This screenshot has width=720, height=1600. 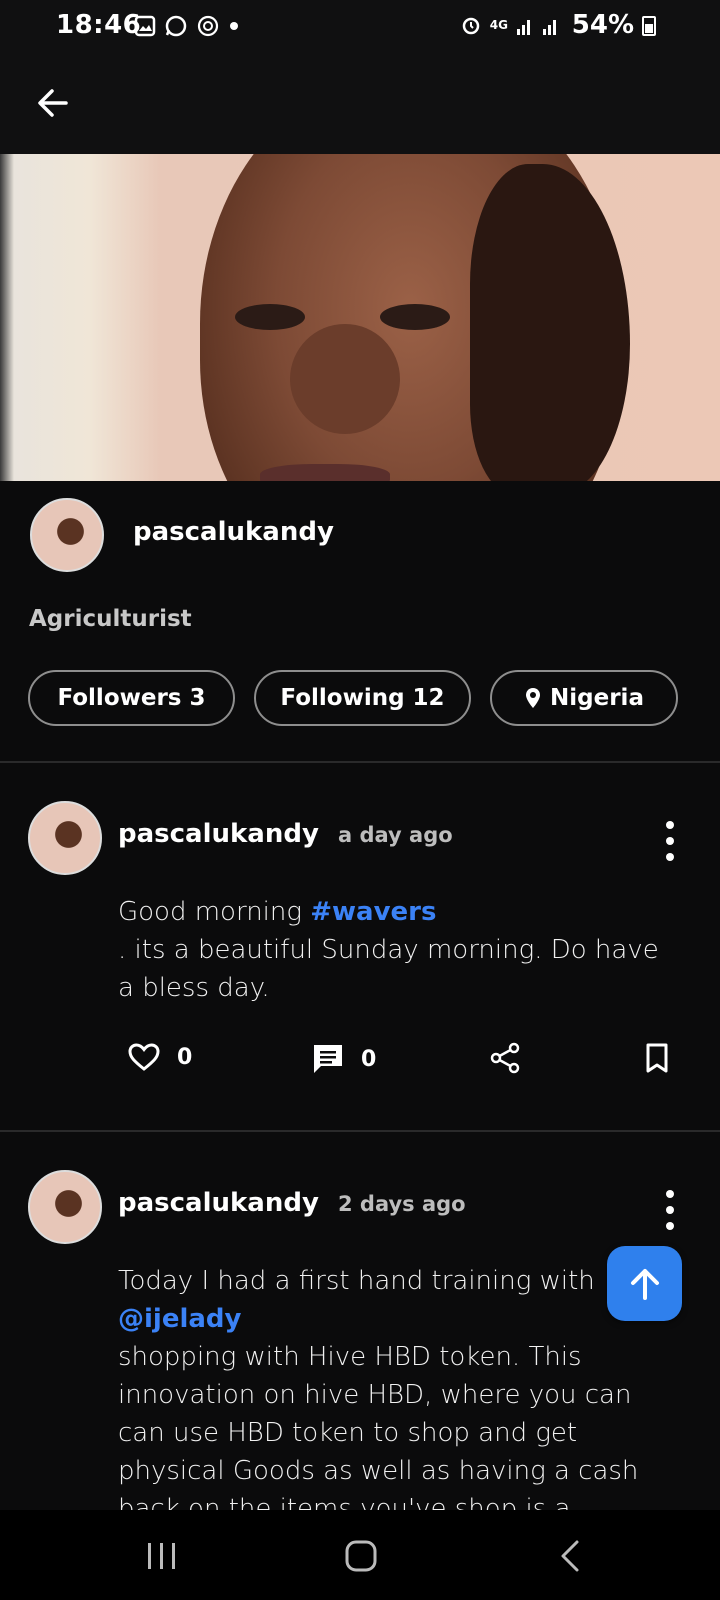 What do you see at coordinates (533, 698) in the screenshot?
I see `location-pin-icon` at bounding box center [533, 698].